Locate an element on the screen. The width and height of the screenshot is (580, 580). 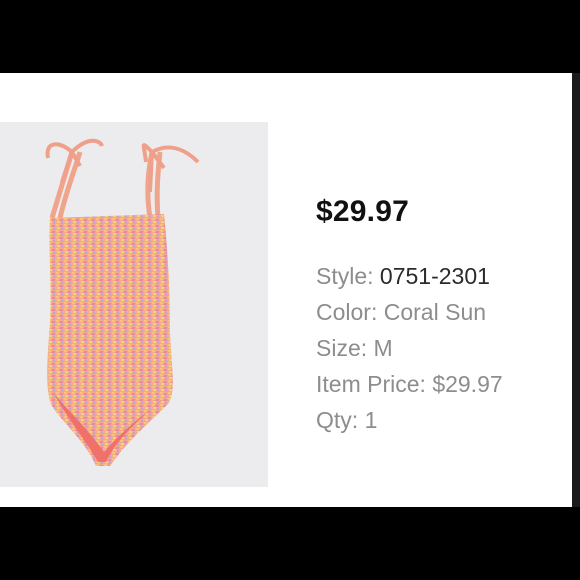
item-price-label: Item Price: is located at coordinates (371, 384).